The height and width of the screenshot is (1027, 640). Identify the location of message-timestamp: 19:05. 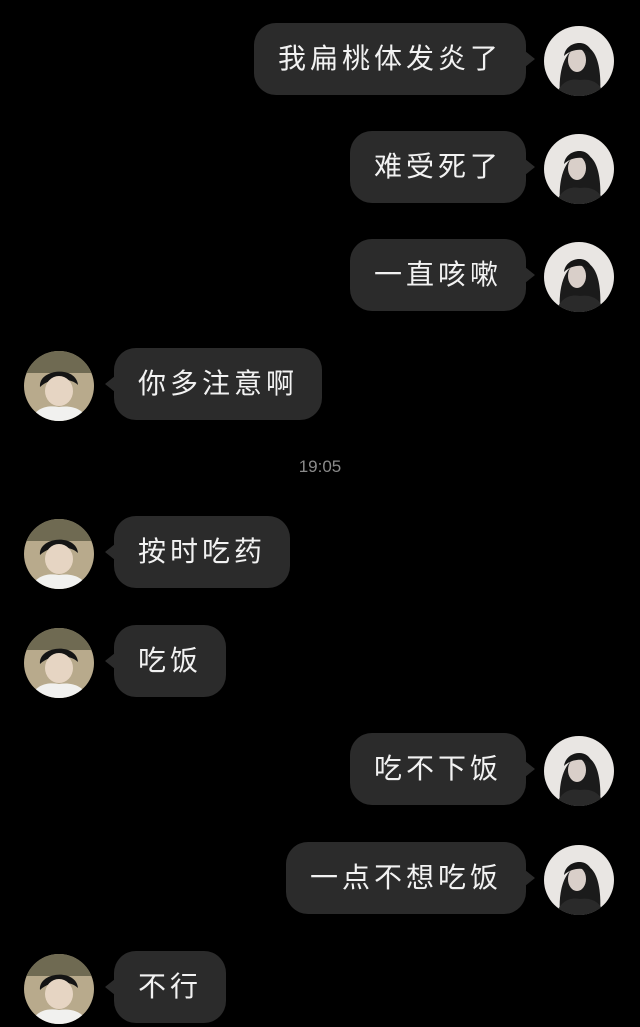
(320, 466).